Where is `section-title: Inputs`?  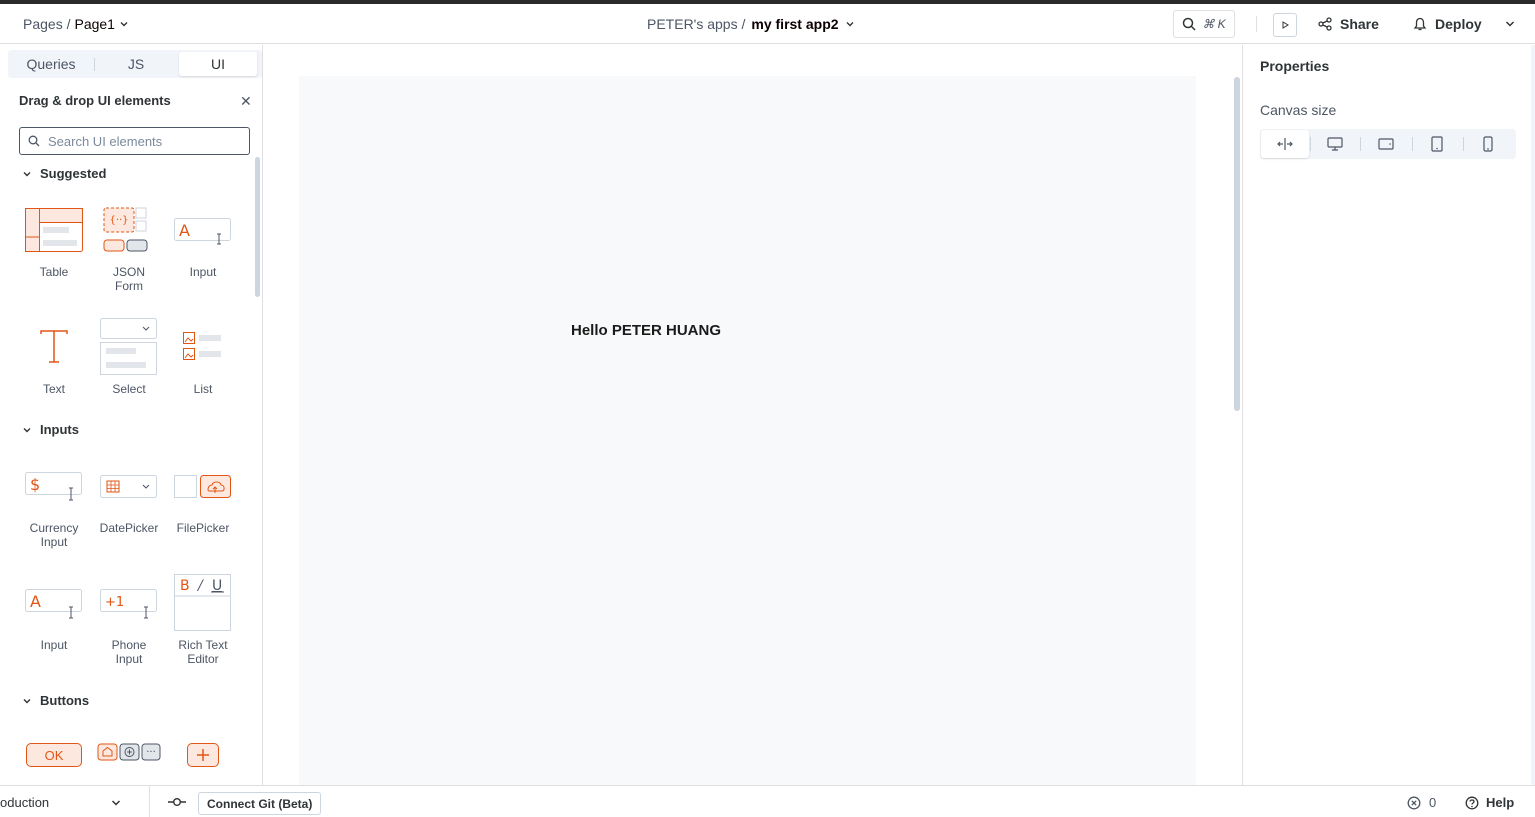 section-title: Inputs is located at coordinates (59, 429).